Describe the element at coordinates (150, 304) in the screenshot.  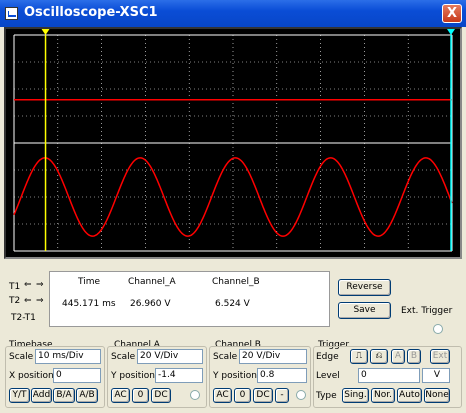
I see `readout-channel-a: 26.960 V` at that location.